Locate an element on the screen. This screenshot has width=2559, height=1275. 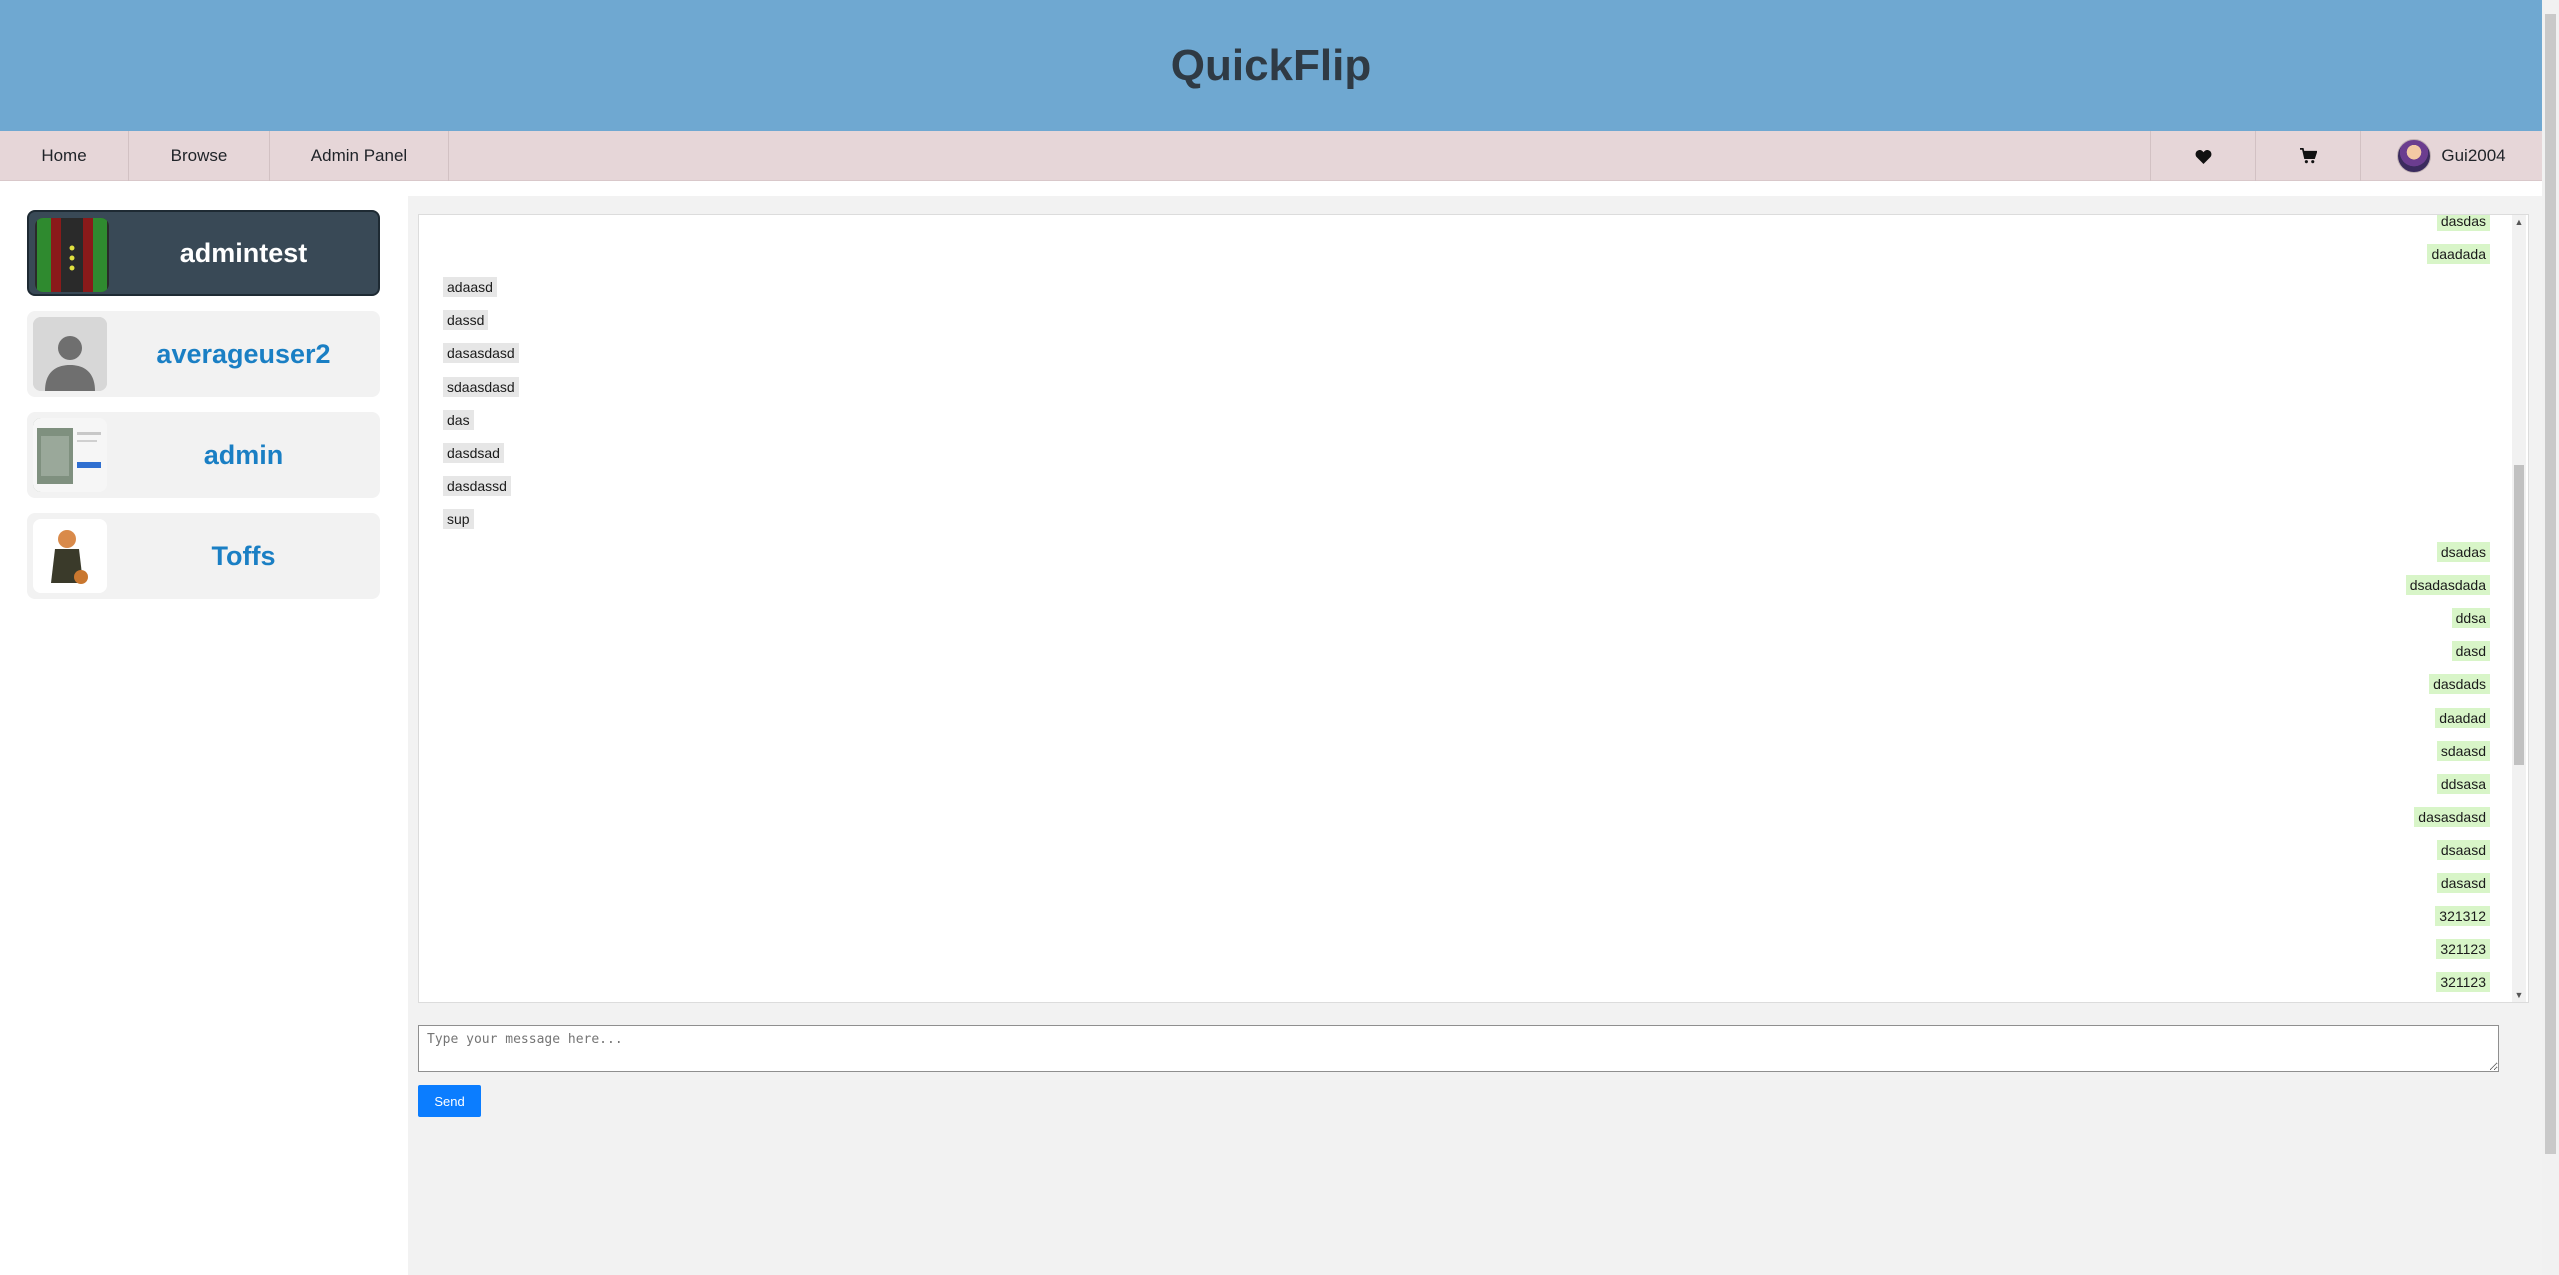
user-menu: Gui2004 is located at coordinates (2451, 156).